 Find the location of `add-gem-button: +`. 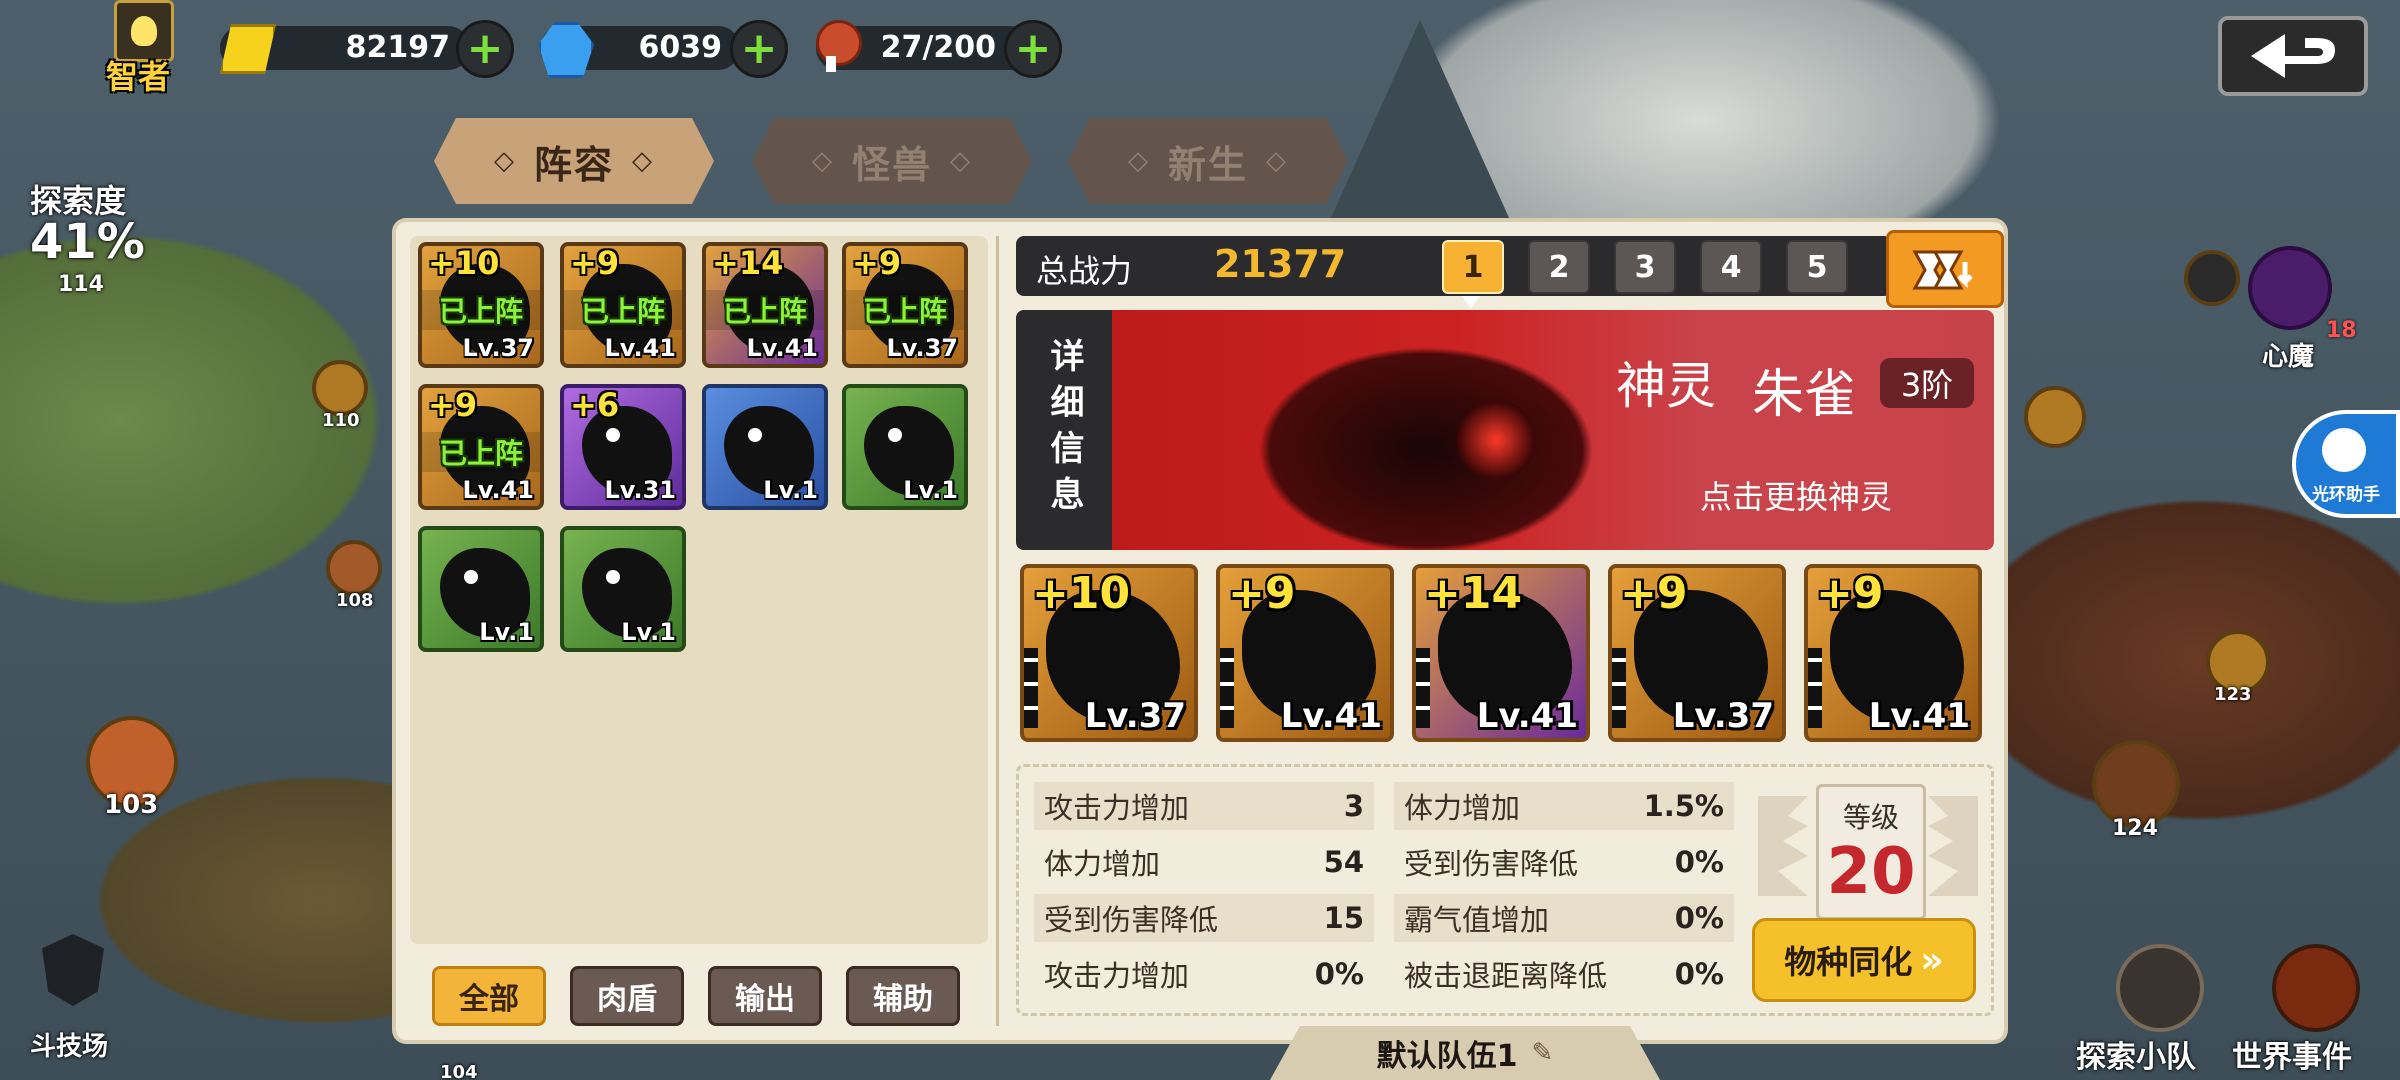

add-gem-button: + is located at coordinates (759, 49).